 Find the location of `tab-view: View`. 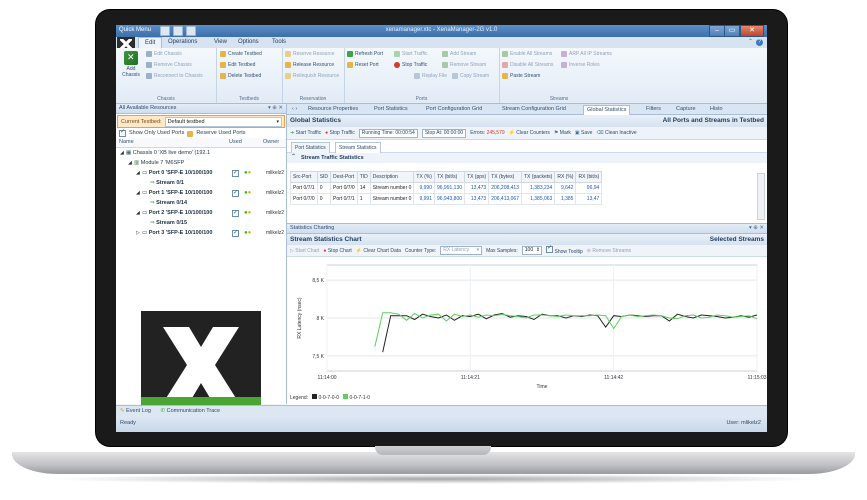

tab-view: View is located at coordinates (220, 42).